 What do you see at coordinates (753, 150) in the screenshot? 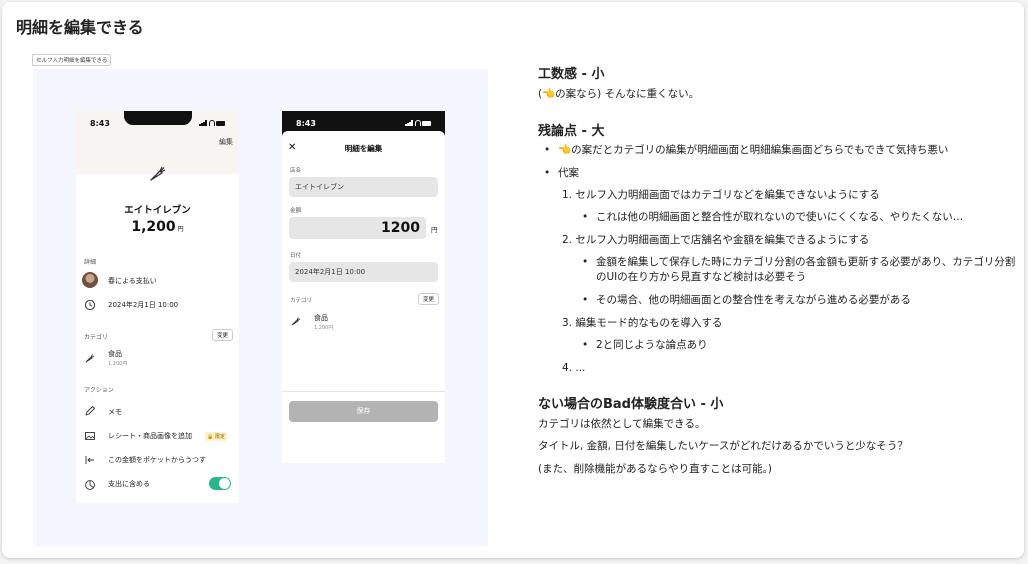
I see `issue-text: 👈の案だとカテゴリの編集が明細画面と明細編集画面どちらでもできて気持ち悪い` at bounding box center [753, 150].